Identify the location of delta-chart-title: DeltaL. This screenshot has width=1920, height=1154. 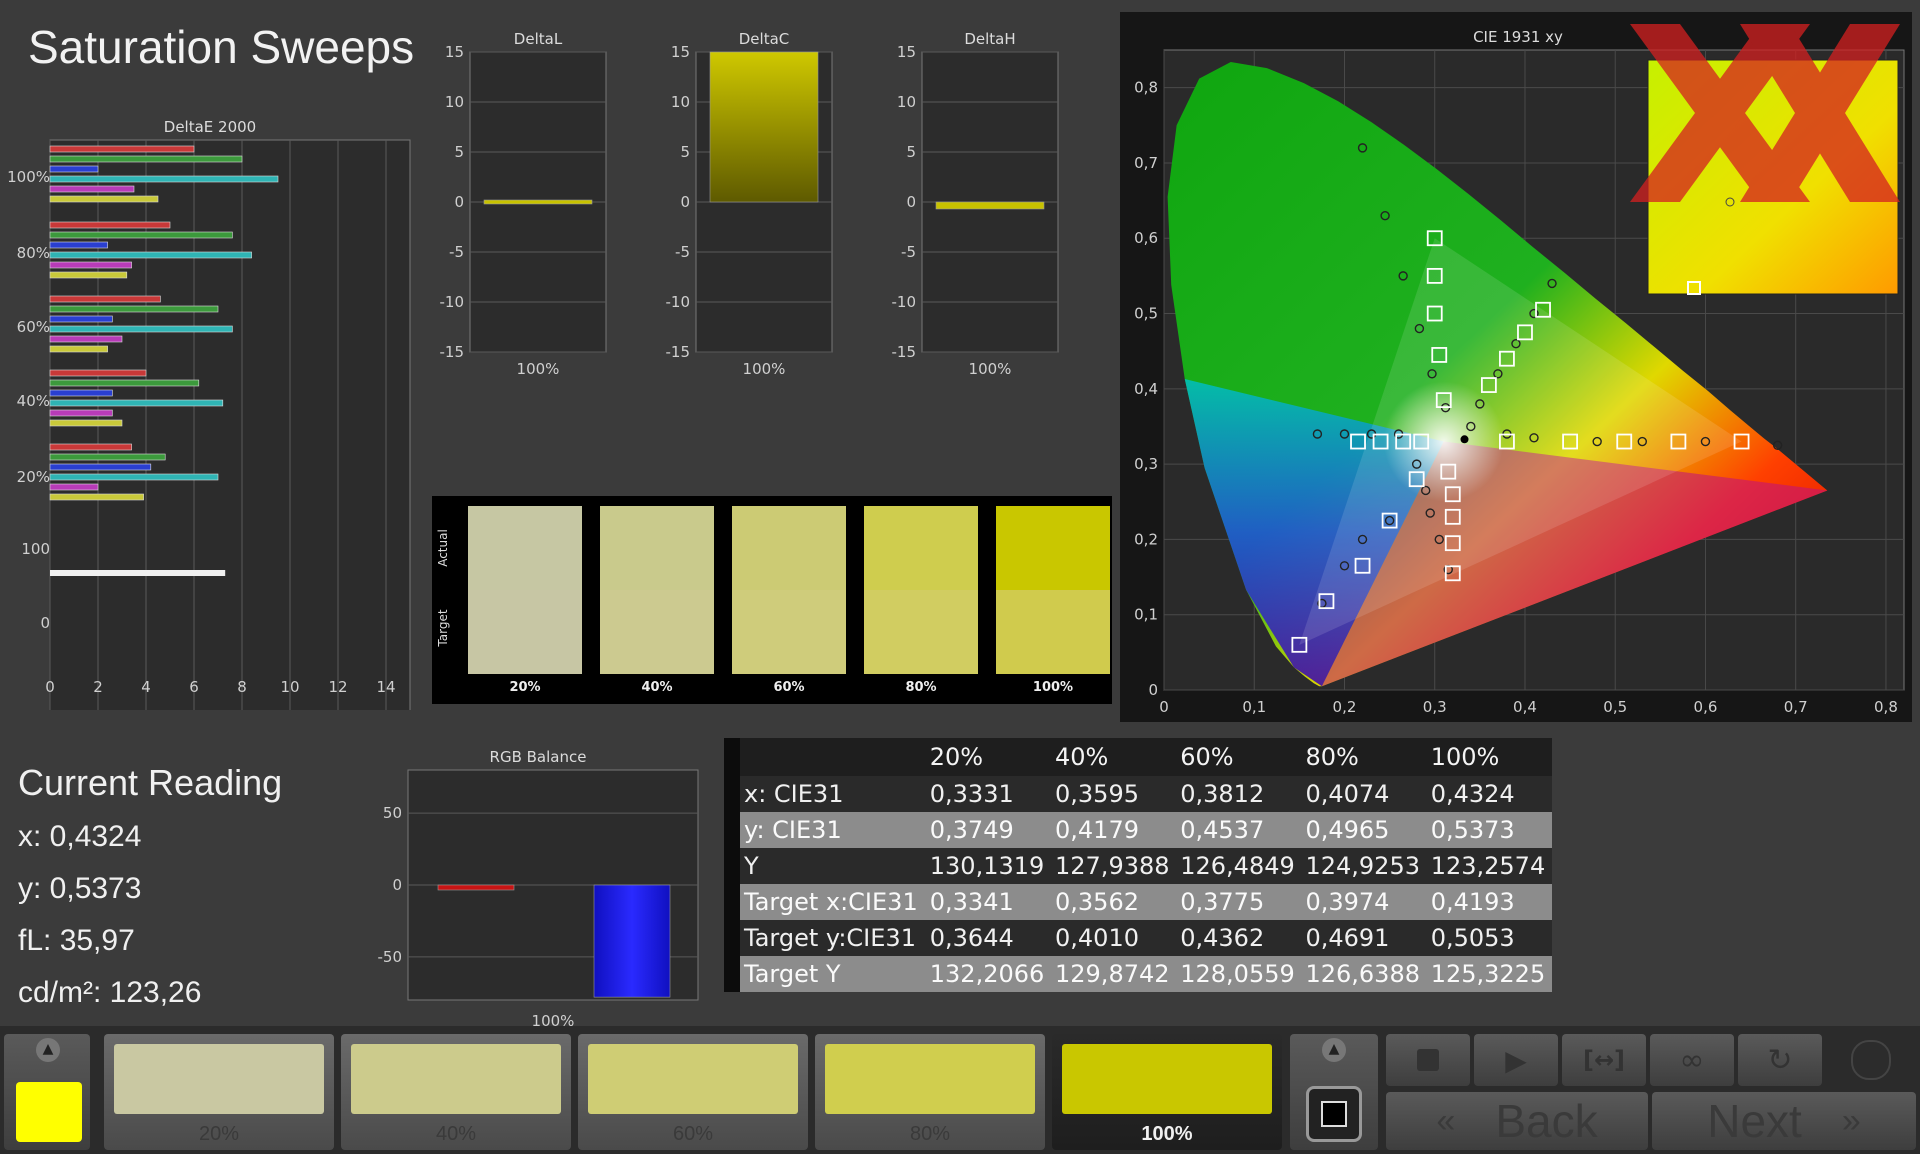
(538, 39).